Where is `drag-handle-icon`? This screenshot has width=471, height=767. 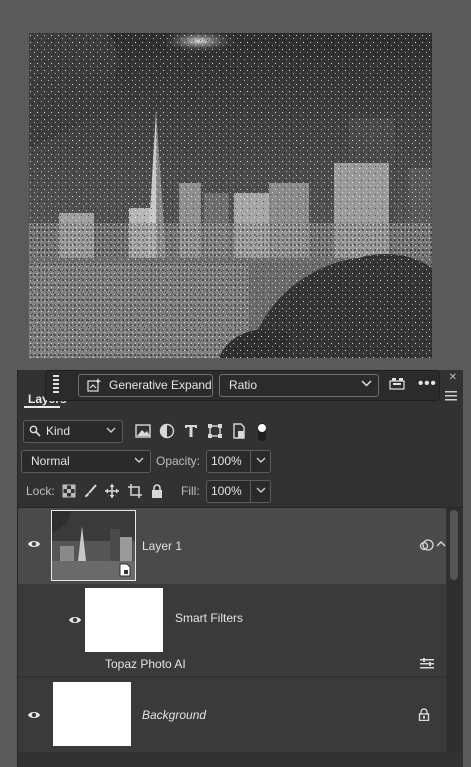 drag-handle-icon is located at coordinates (56, 385).